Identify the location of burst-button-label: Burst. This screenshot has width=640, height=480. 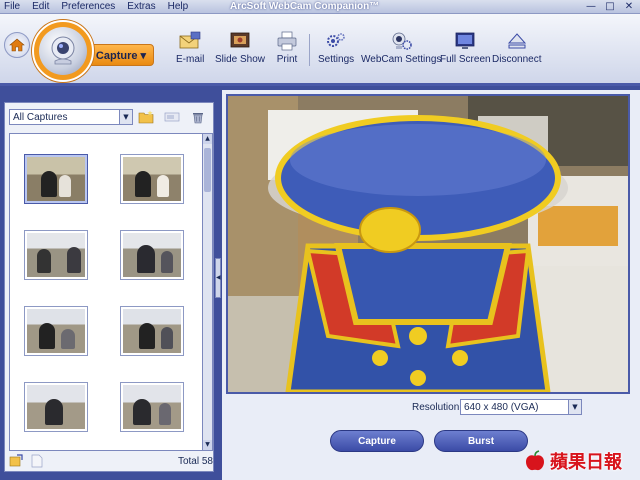
(481, 441).